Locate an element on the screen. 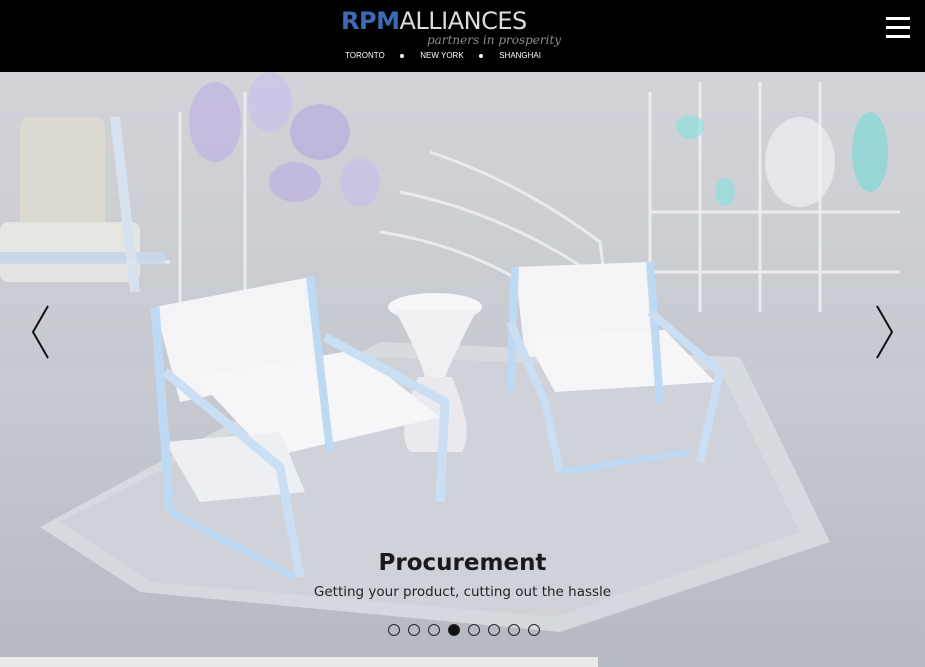 The image size is (925, 667). slide-title: Procurement is located at coordinates (462, 563).